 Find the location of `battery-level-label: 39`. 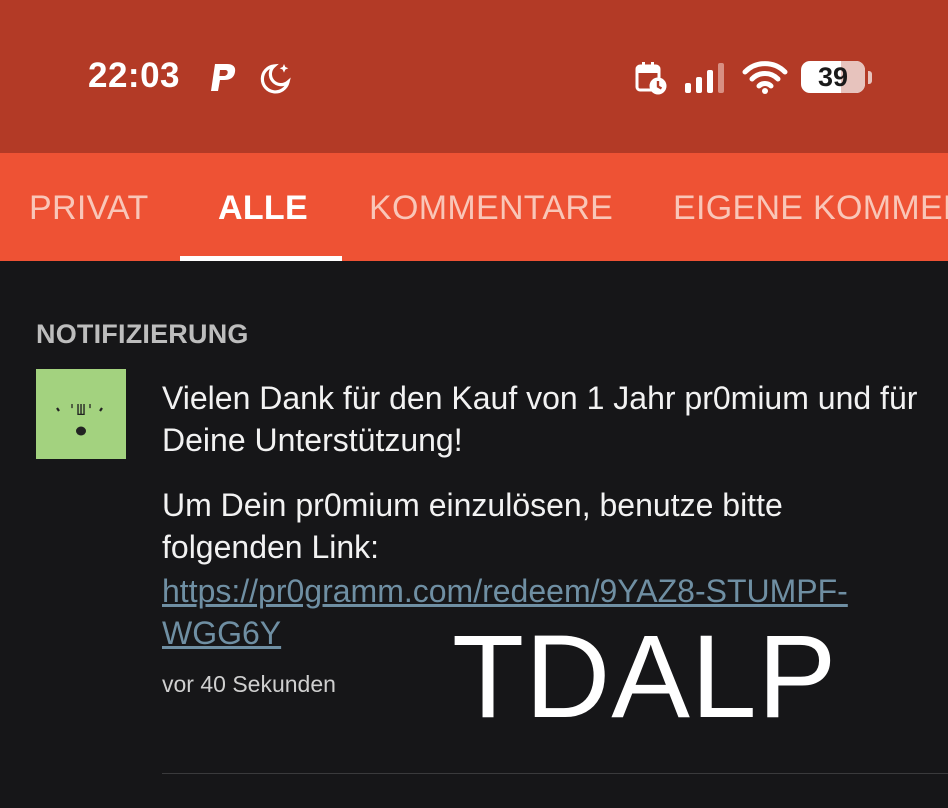

battery-level-label: 39 is located at coordinates (833, 77).